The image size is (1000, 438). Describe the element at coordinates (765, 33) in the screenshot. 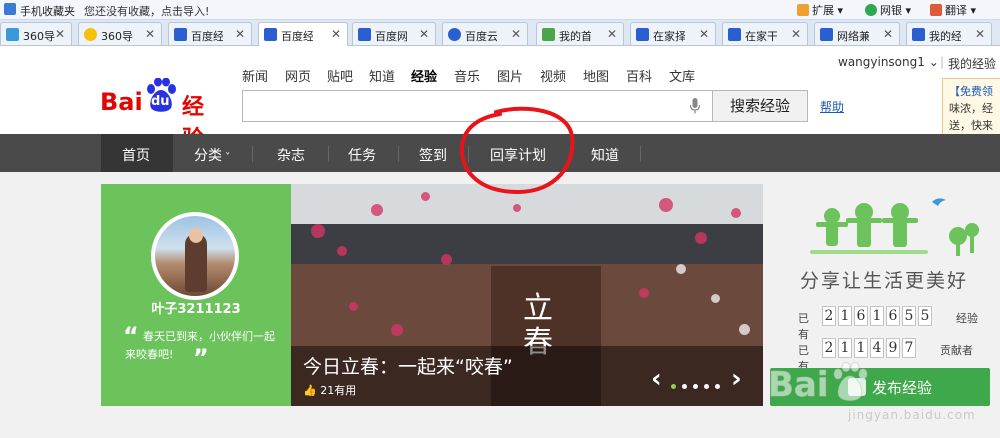

I see `browser-tab: 在家干 ✕` at that location.